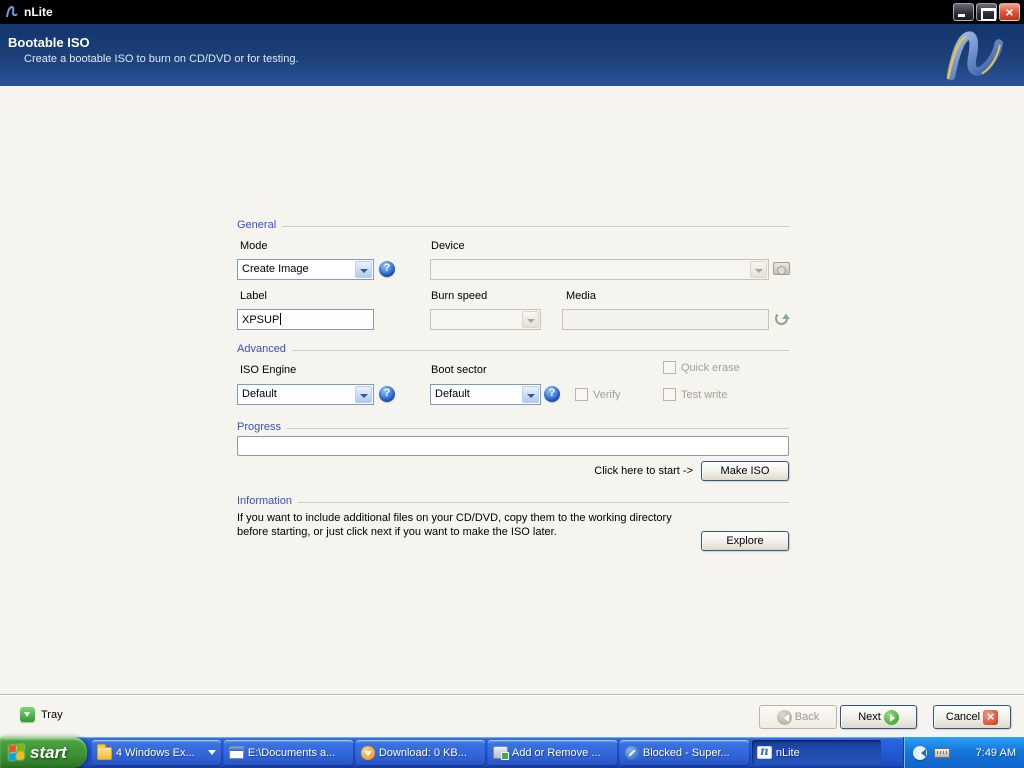 The height and width of the screenshot is (768, 1024). What do you see at coordinates (305, 394) in the screenshot?
I see `iso-engine-select: Default` at bounding box center [305, 394].